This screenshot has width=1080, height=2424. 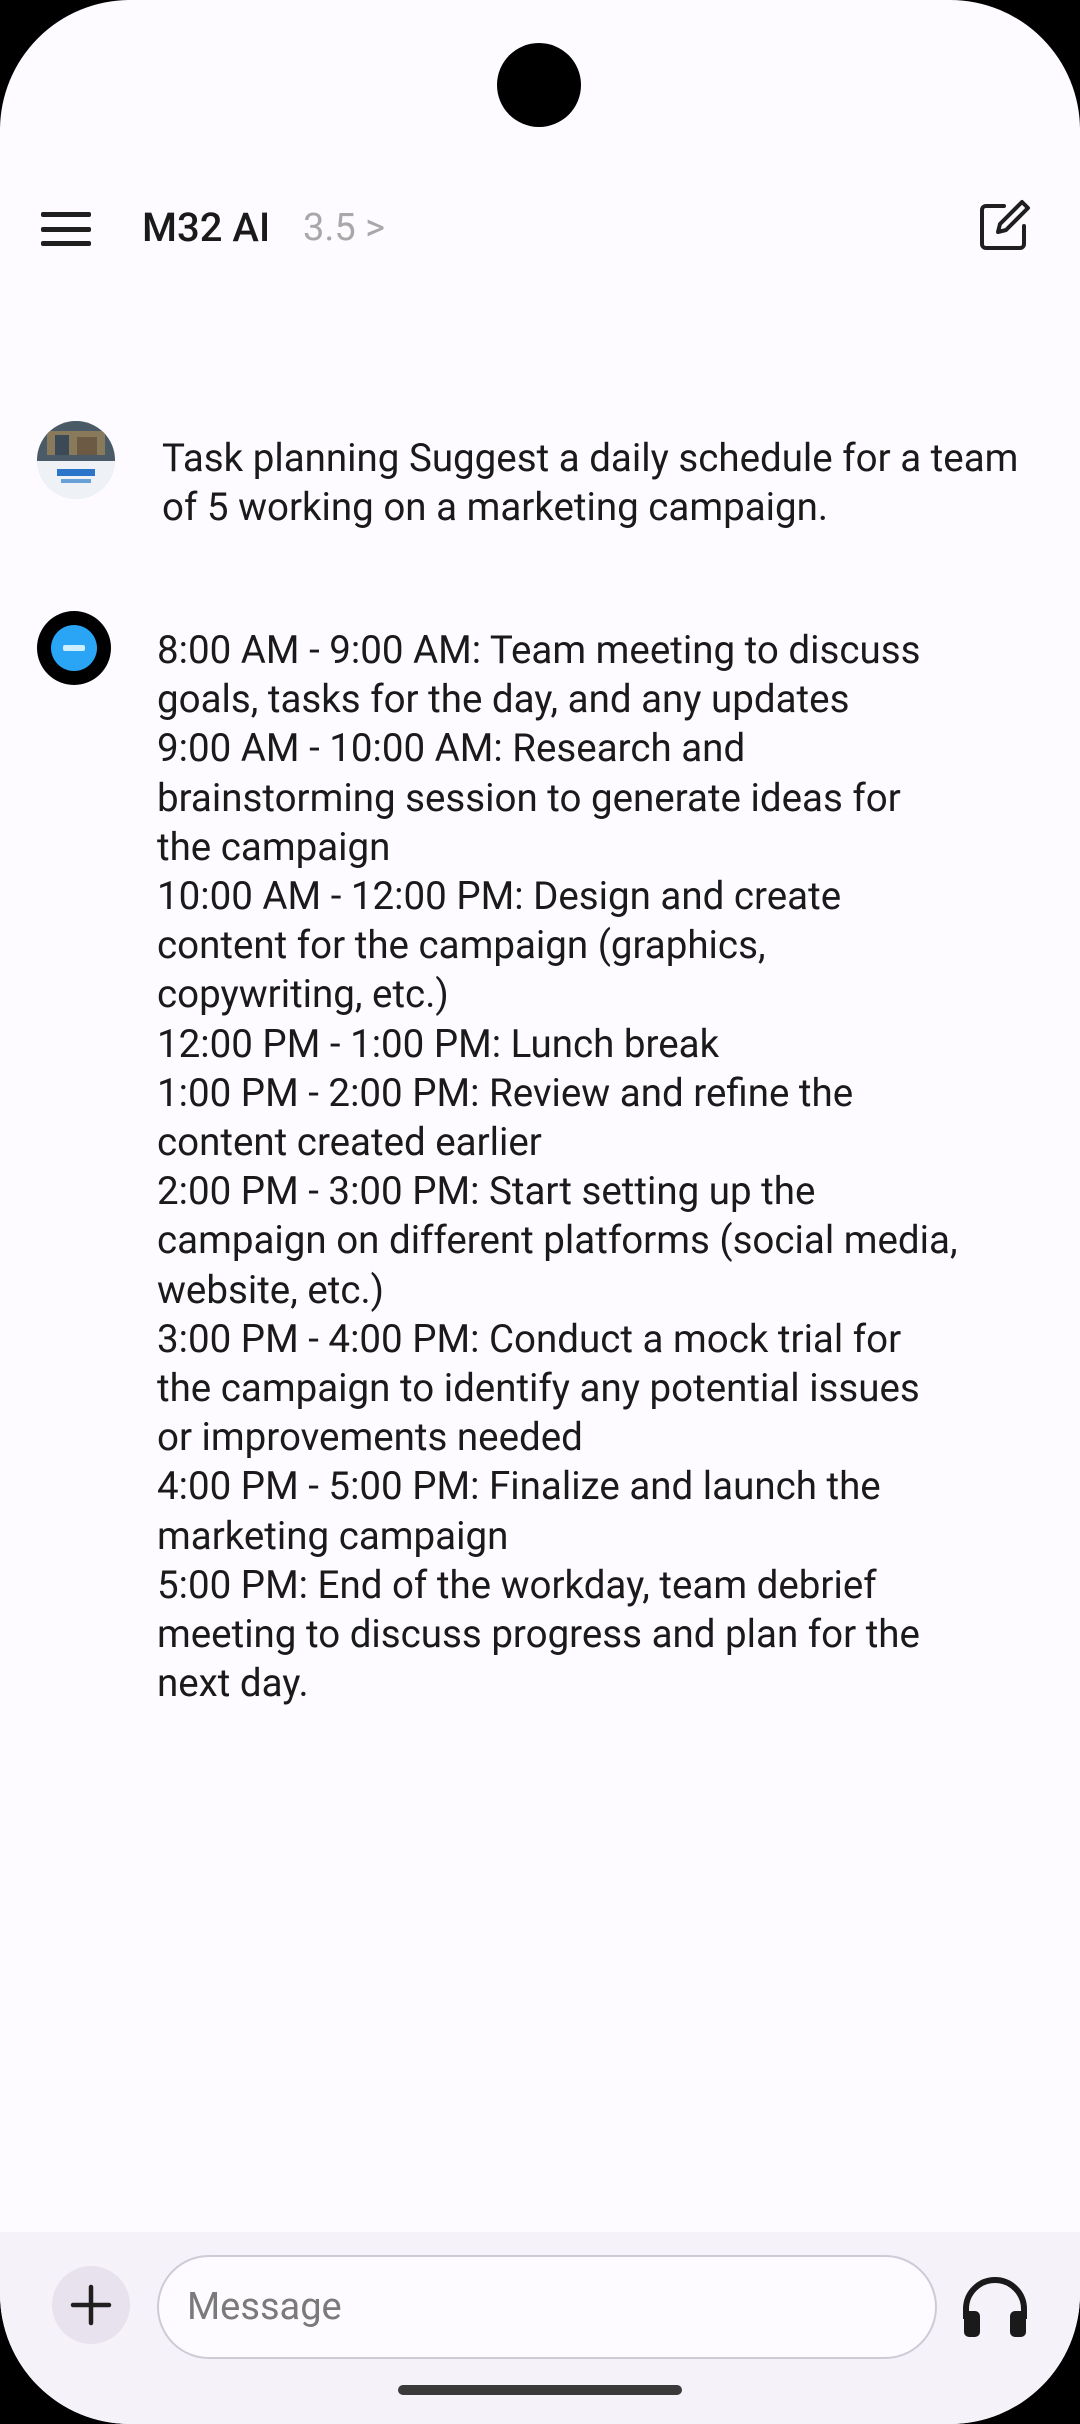 What do you see at coordinates (303, 995) in the screenshot?
I see `assistant-message-line: copywriting, etc.)` at bounding box center [303, 995].